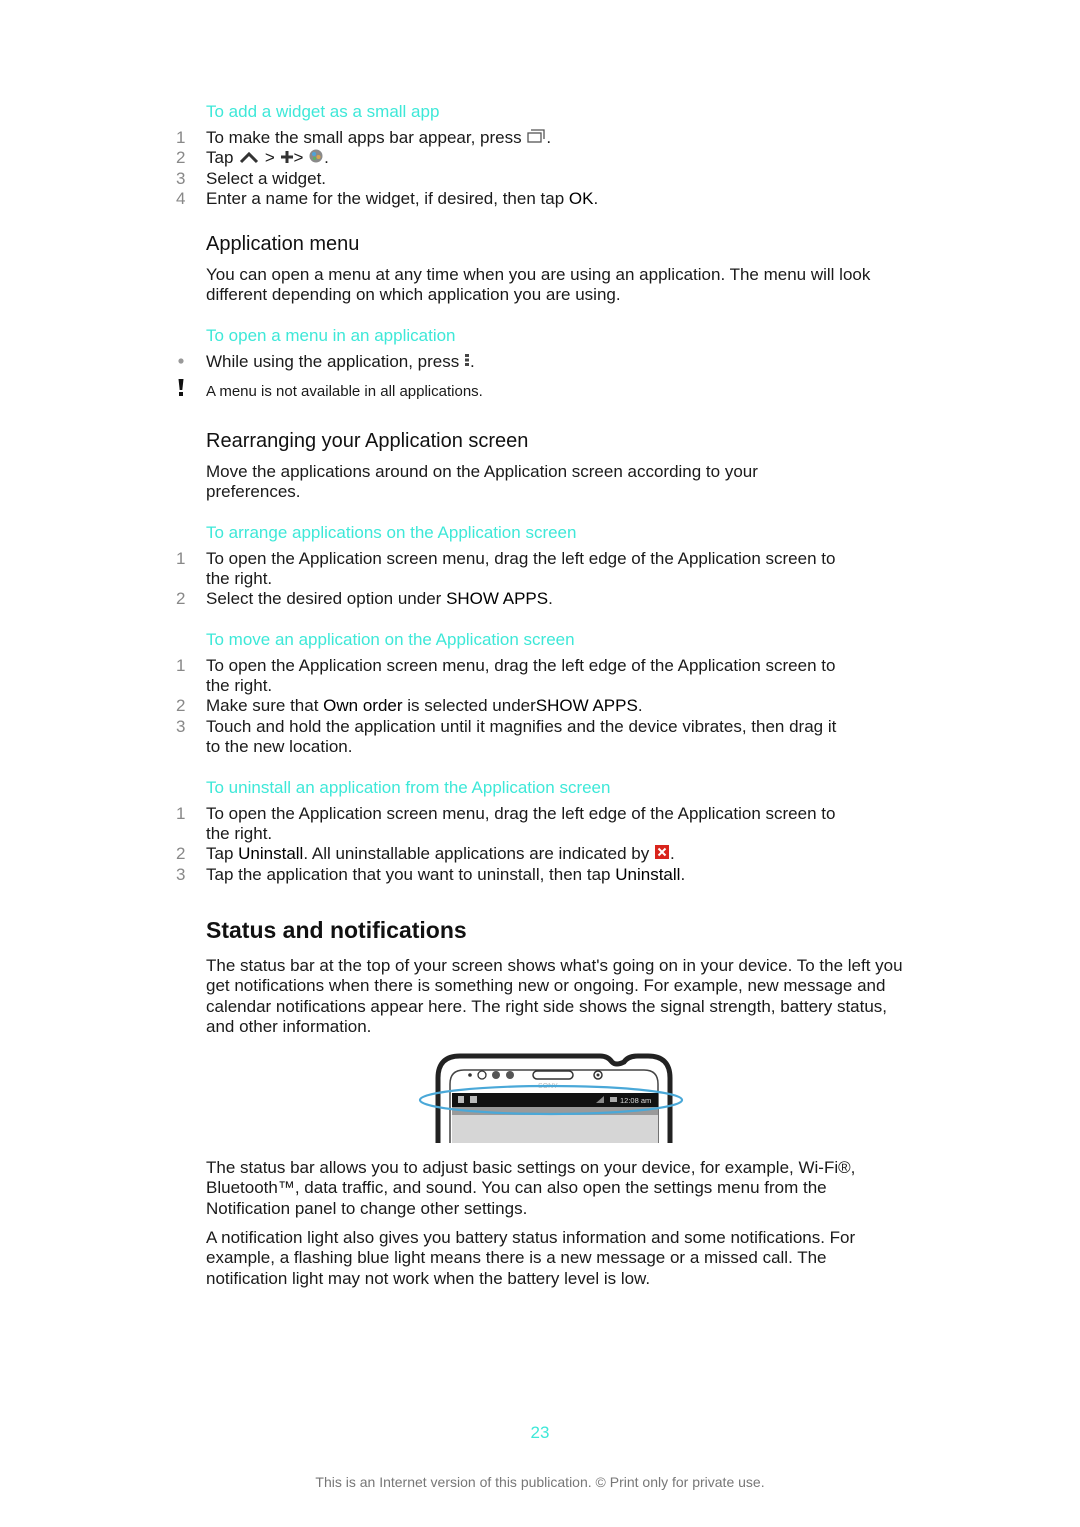 Image resolution: width=1080 pixels, height=1527 pixels. Describe the element at coordinates (335, 362) in the screenshot. I see `step-text: While using the application, press` at that location.